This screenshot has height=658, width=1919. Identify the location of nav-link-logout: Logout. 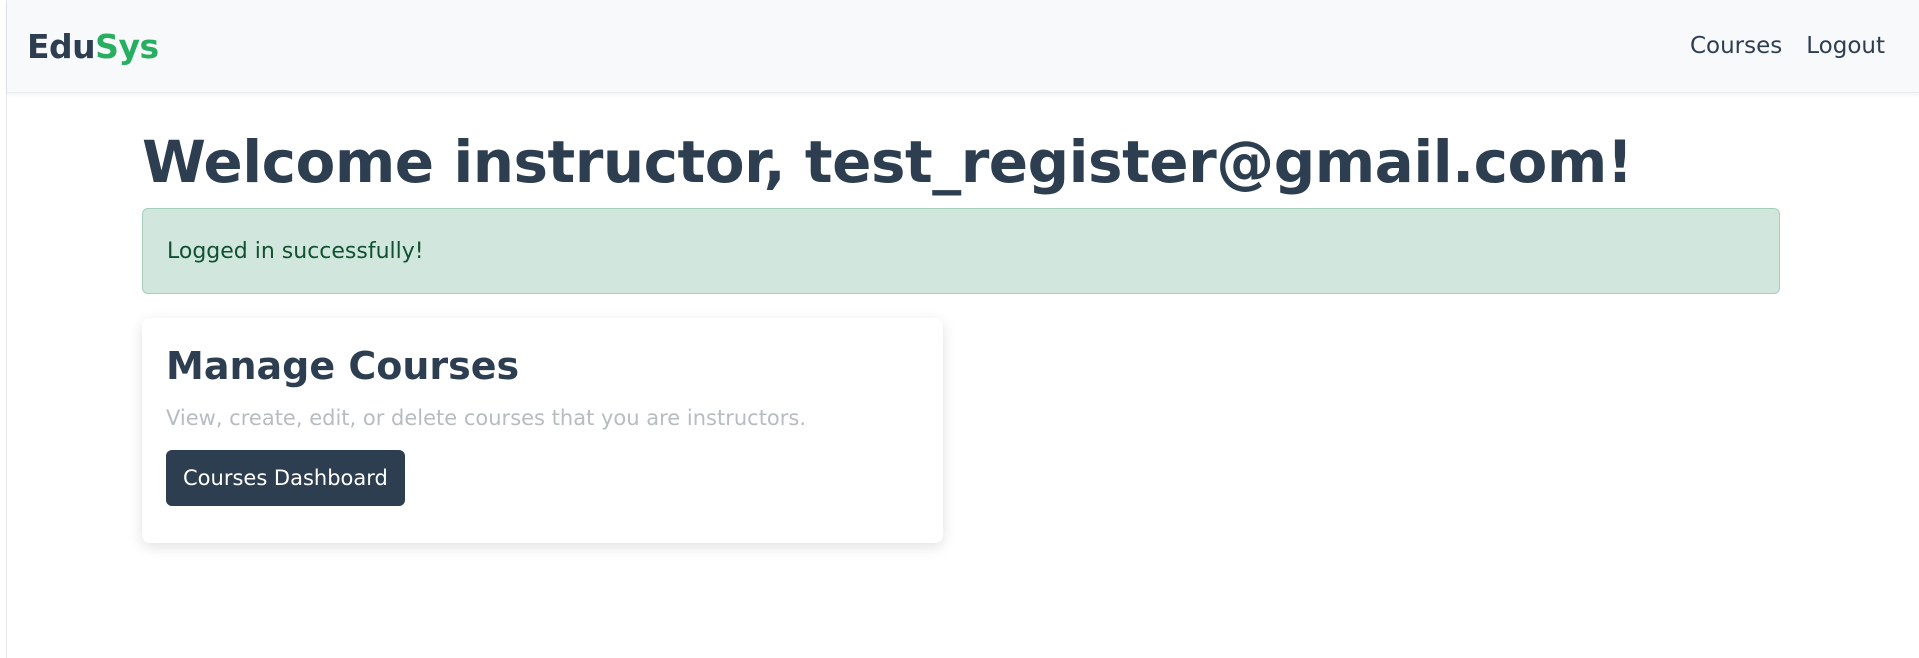
(1845, 46).